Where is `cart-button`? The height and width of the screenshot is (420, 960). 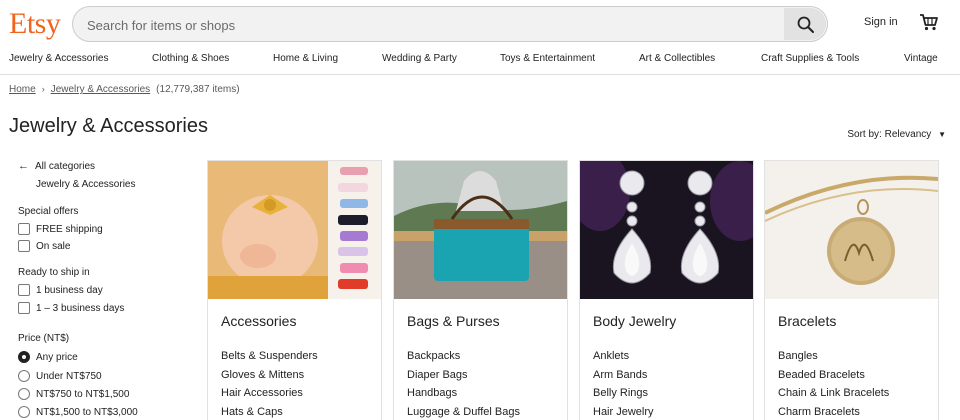 cart-button is located at coordinates (929, 24).